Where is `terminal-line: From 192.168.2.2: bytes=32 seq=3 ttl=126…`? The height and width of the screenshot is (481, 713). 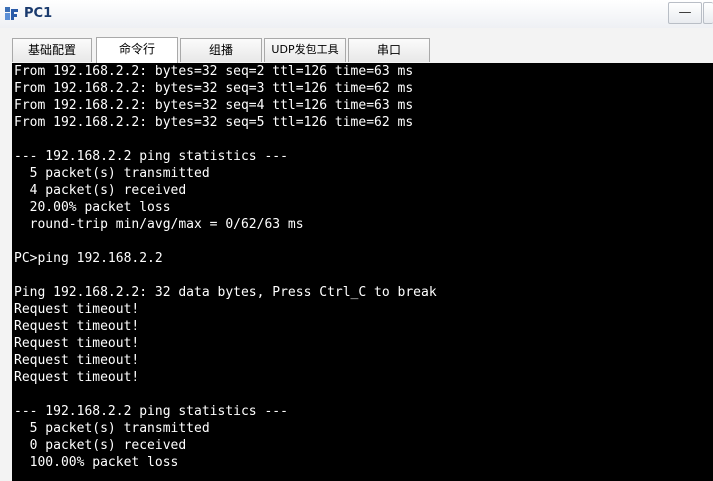
terminal-line: From 192.168.2.2: bytes=32 seq=3 ttl=126… is located at coordinates (214, 88).